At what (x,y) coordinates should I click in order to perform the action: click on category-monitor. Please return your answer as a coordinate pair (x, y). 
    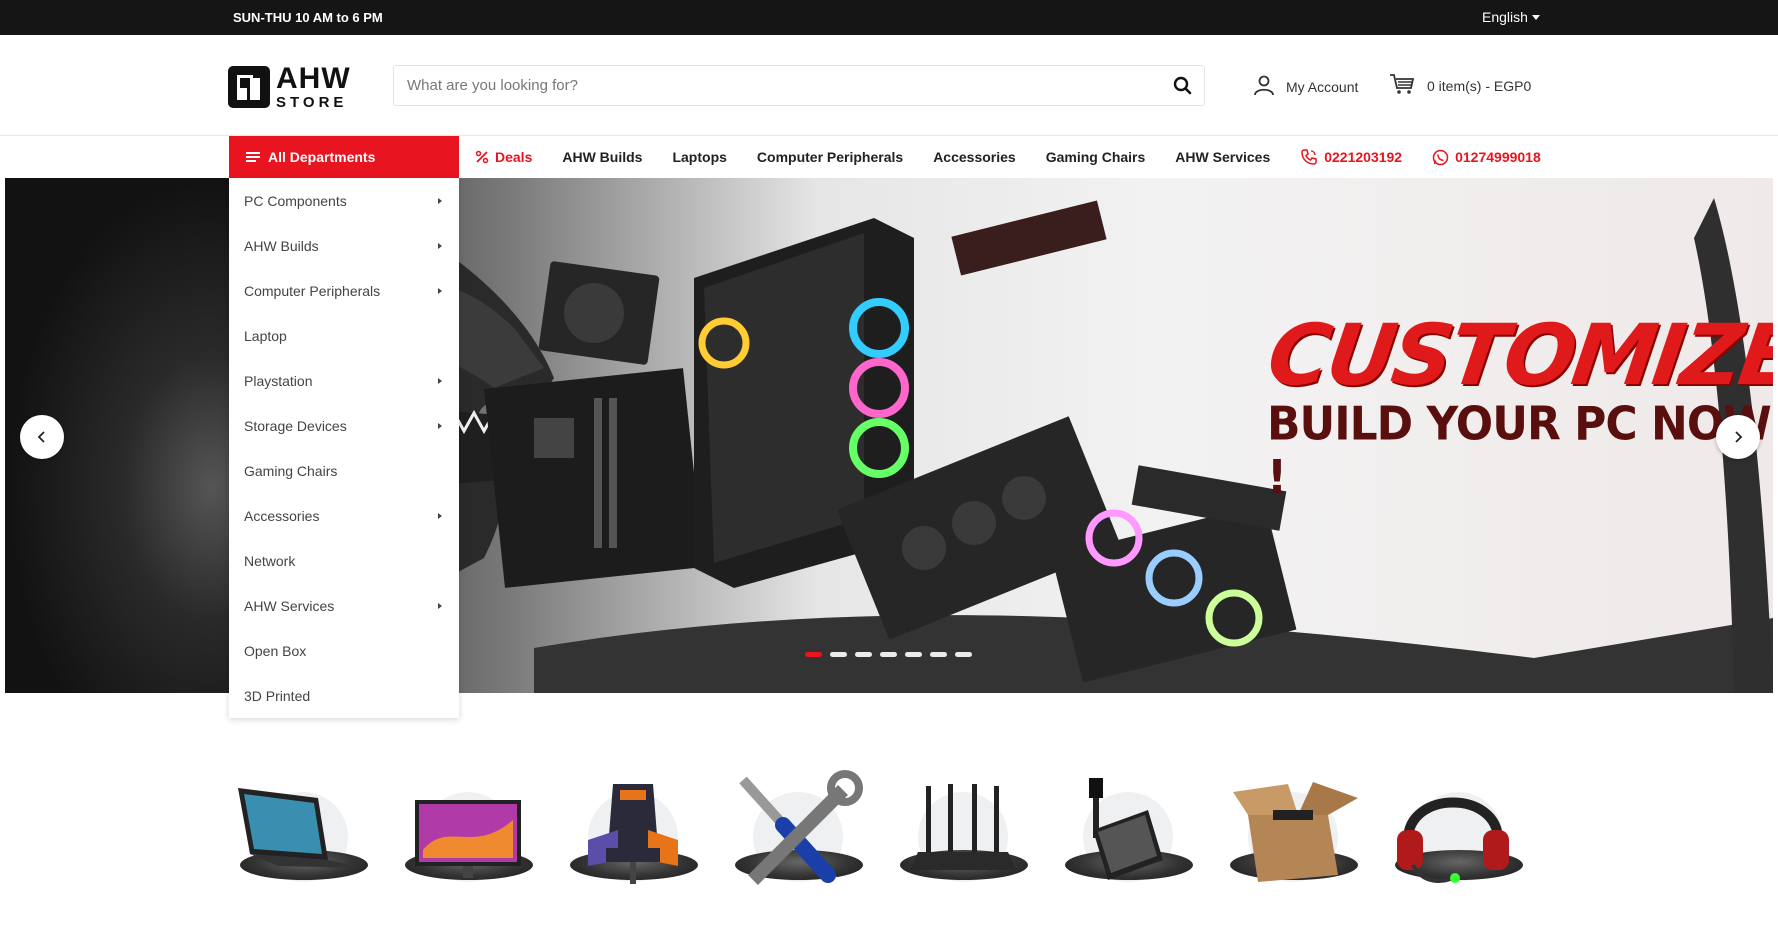
    Looking at the image, I should click on (466, 840).